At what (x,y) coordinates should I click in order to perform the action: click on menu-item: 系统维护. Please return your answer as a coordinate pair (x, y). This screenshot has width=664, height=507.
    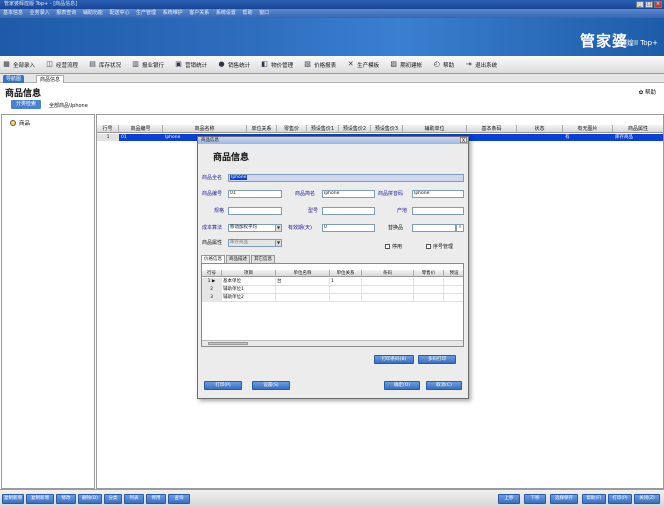
    Looking at the image, I should click on (173, 13).